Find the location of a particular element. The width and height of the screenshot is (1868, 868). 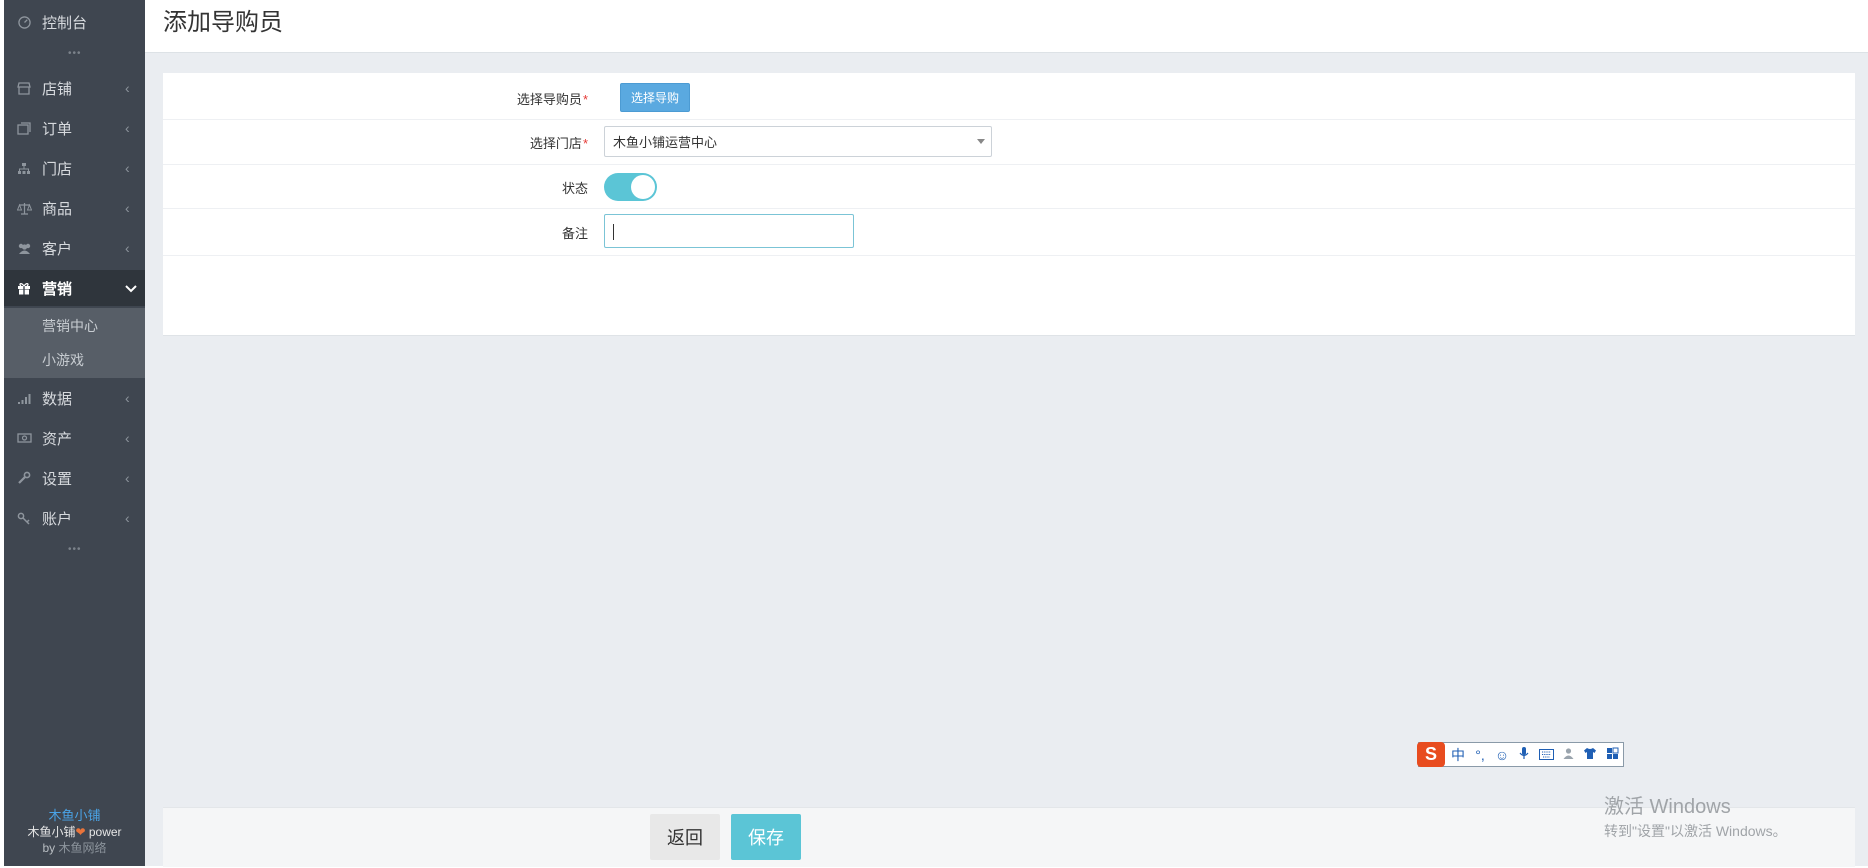

emoji-icon: ☺ is located at coordinates (1502, 755).